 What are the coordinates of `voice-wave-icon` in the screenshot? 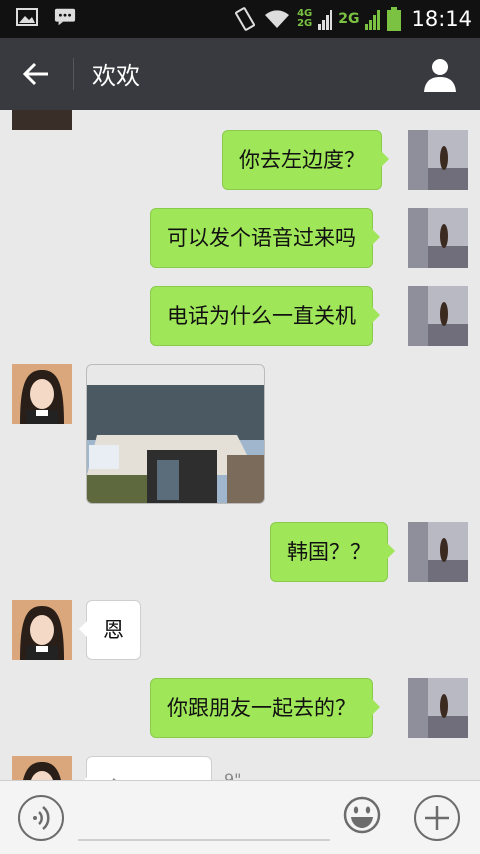 It's located at (114, 779).